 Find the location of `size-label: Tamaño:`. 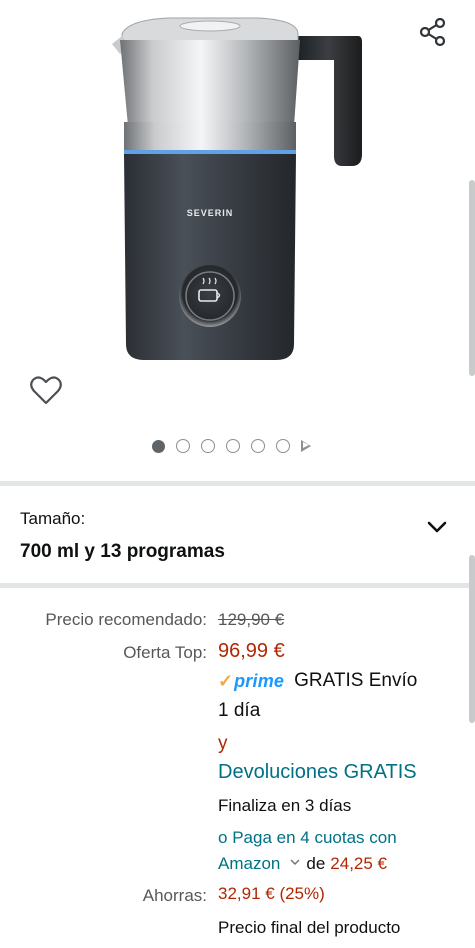

size-label: Tamaño: is located at coordinates (53, 518).